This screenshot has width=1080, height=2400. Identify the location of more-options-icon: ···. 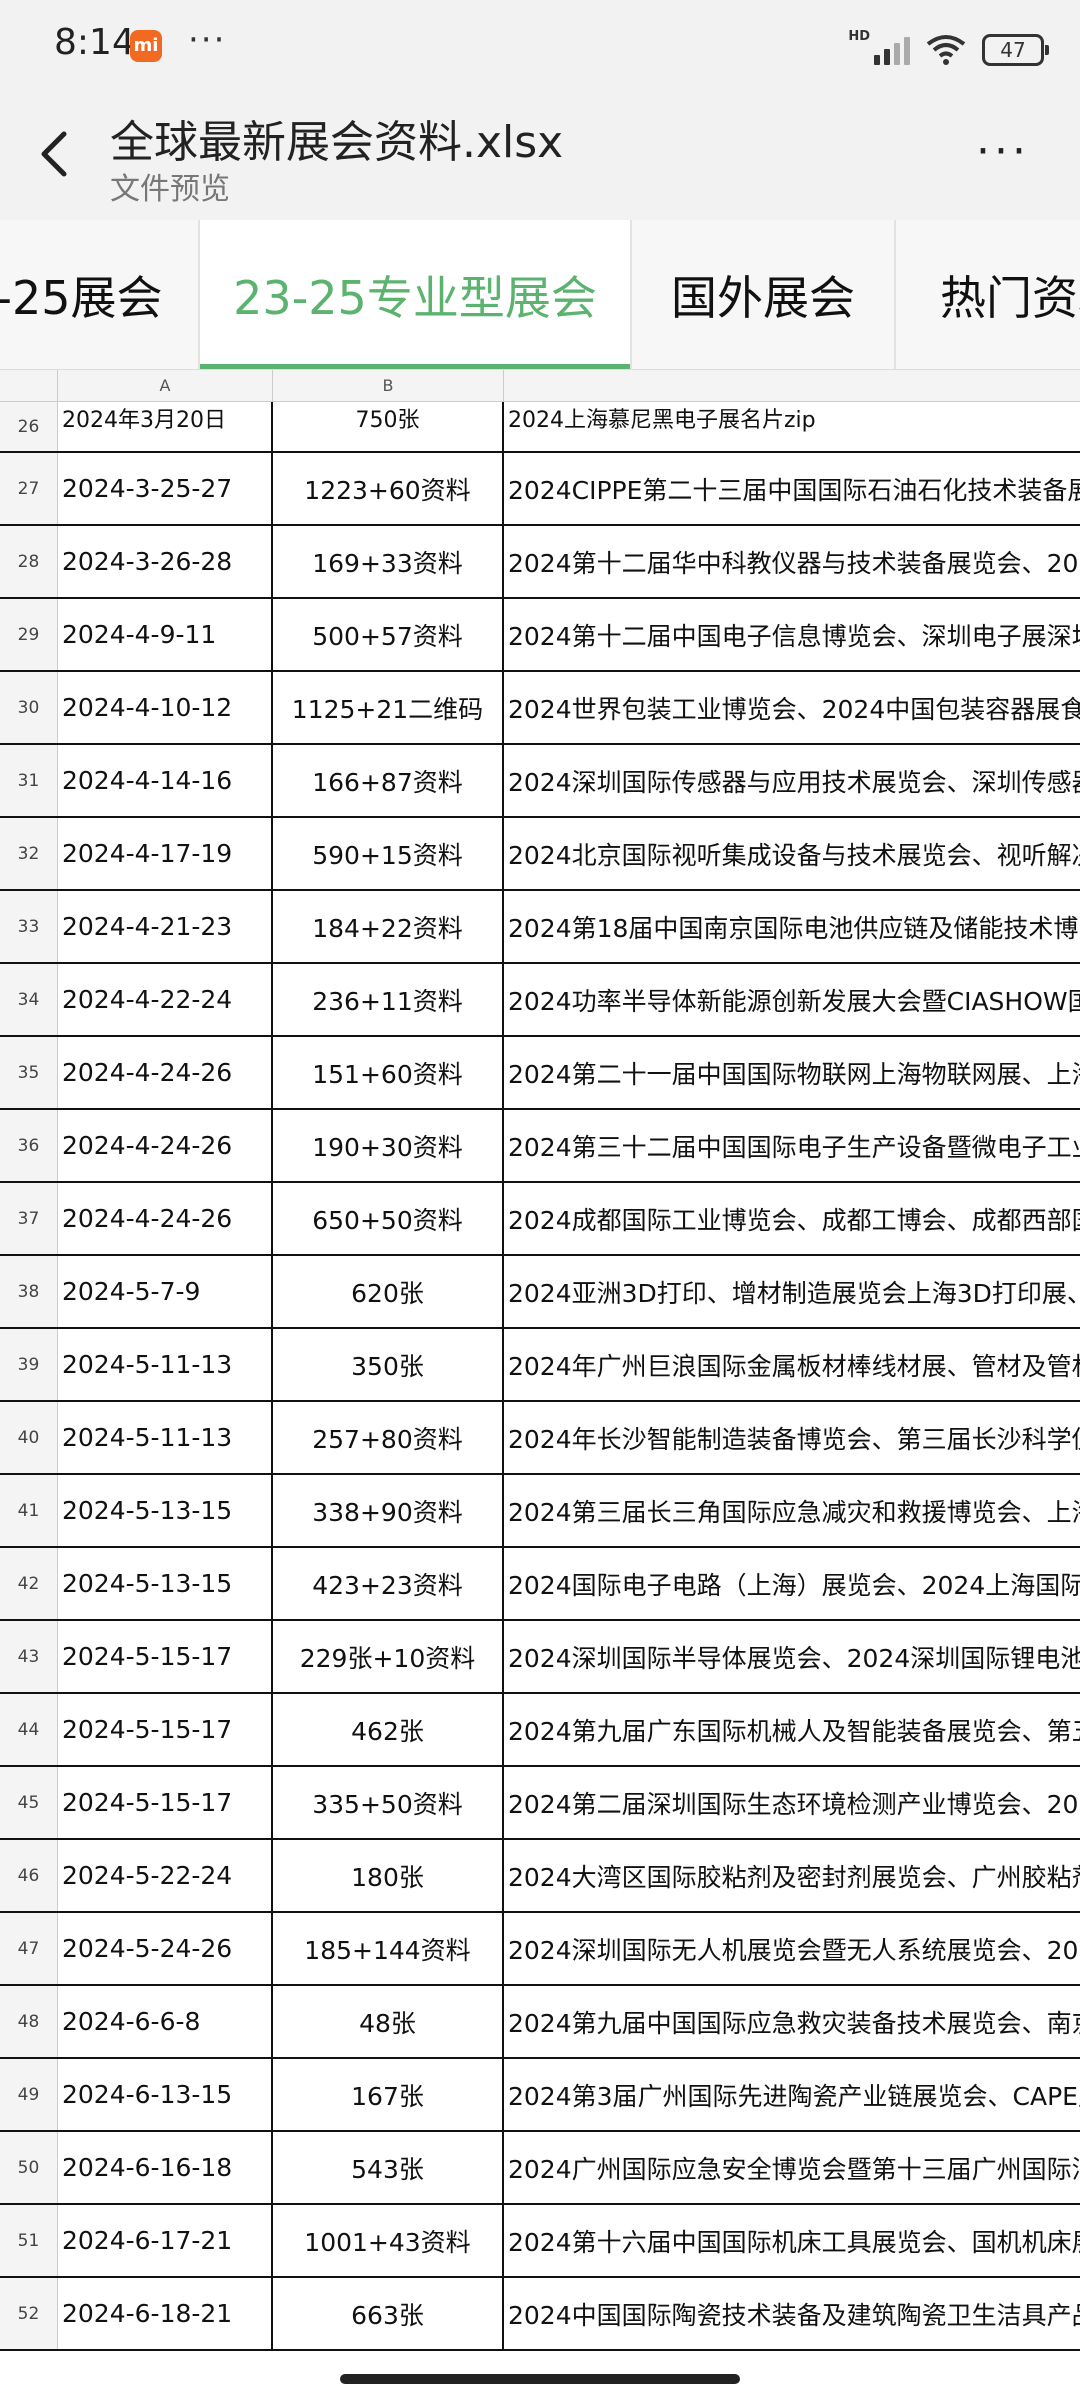
(1003, 152).